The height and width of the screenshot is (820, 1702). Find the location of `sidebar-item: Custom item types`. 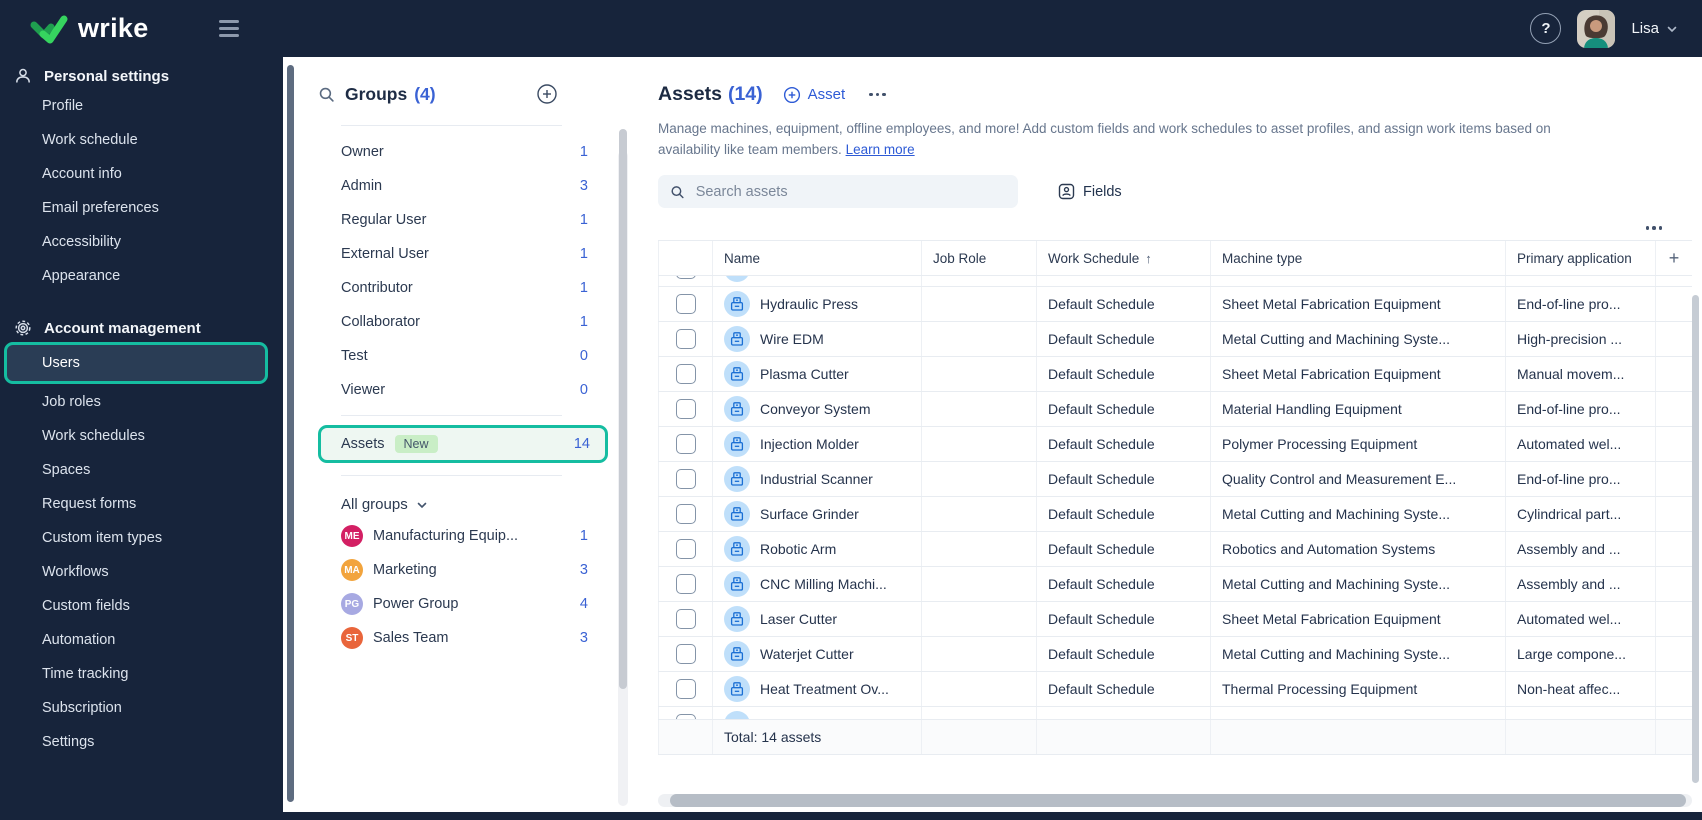

sidebar-item: Custom item types is located at coordinates (141, 538).